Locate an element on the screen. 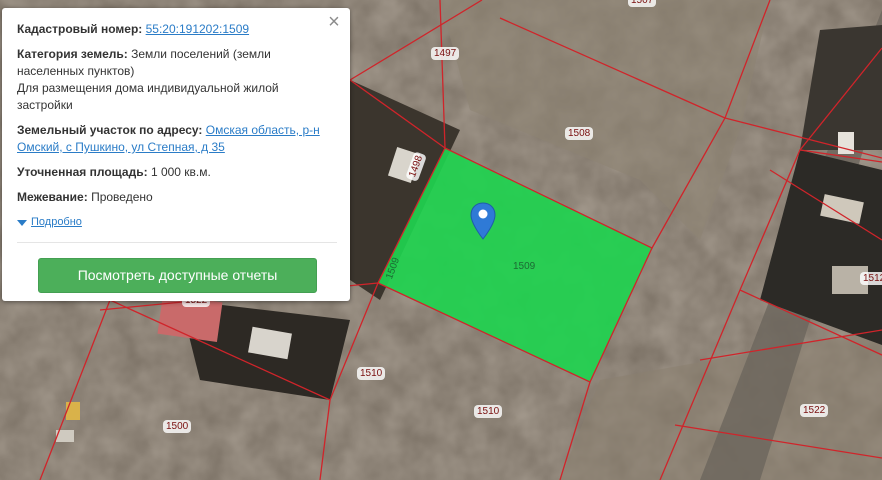 Image resolution: width=882 pixels, height=480 pixels. parcel-label: 1507 is located at coordinates (642, 3).